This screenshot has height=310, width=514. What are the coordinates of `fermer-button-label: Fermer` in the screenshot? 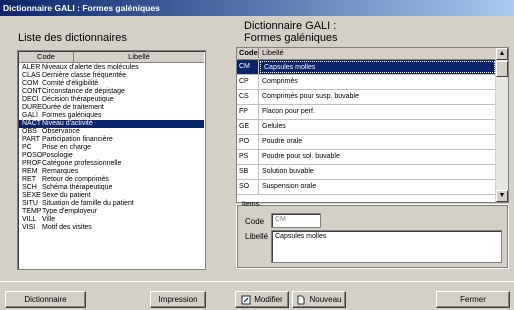 It's located at (473, 299).